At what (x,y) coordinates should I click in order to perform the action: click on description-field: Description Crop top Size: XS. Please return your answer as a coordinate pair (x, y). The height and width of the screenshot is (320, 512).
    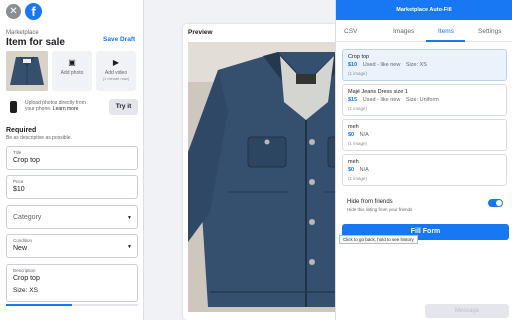
    Looking at the image, I should click on (72, 283).